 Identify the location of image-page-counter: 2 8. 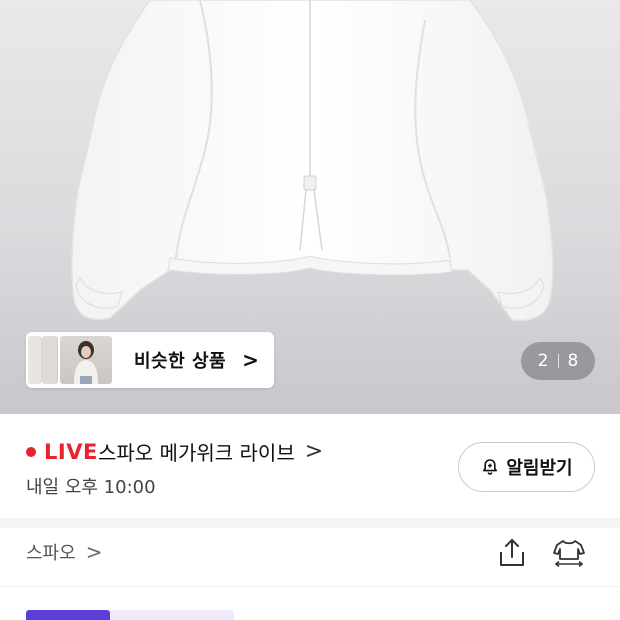
(558, 361).